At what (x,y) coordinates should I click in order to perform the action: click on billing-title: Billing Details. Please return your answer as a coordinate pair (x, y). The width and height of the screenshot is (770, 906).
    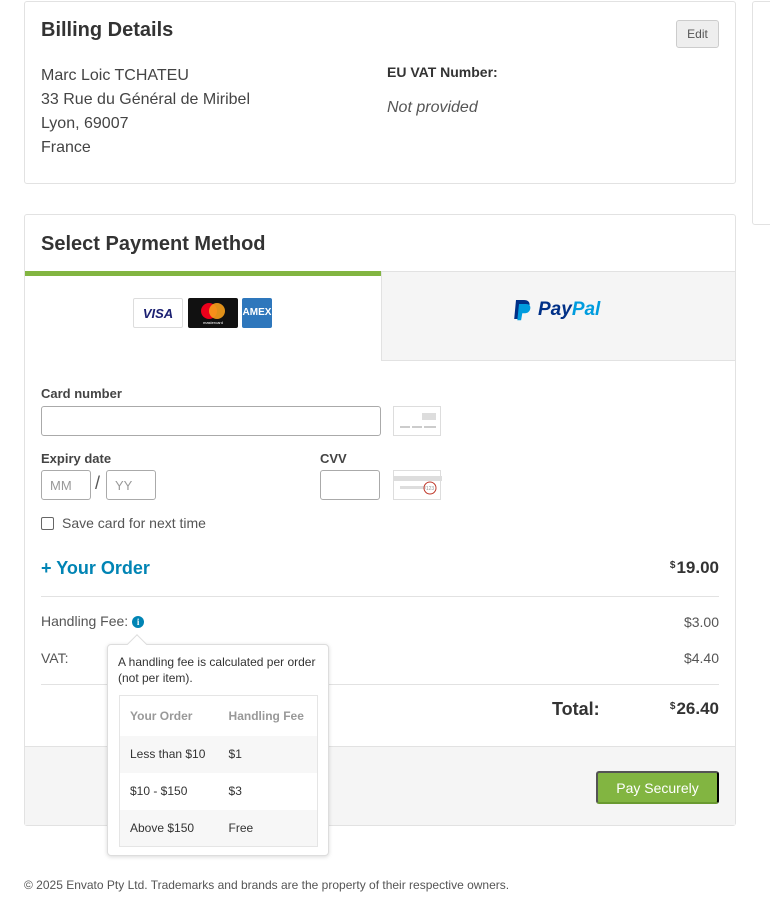
    Looking at the image, I should click on (107, 30).